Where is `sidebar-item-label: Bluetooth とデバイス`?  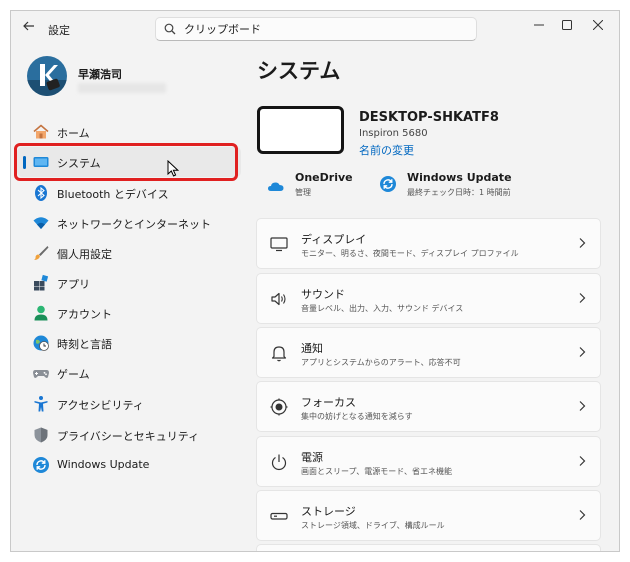 sidebar-item-label: Bluetooth とデバイス is located at coordinates (113, 194).